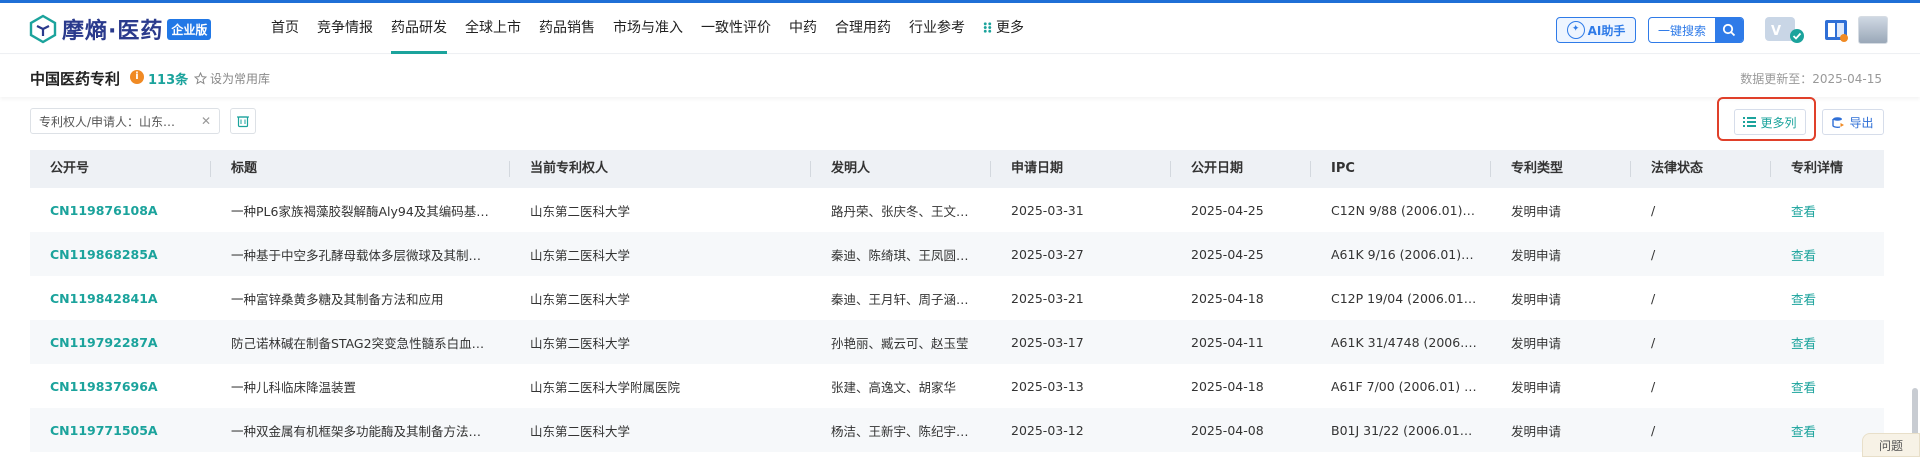 The image size is (1920, 457). What do you see at coordinates (1081, 169) in the screenshot?
I see `col-header-apply-date: 申请日期` at bounding box center [1081, 169].